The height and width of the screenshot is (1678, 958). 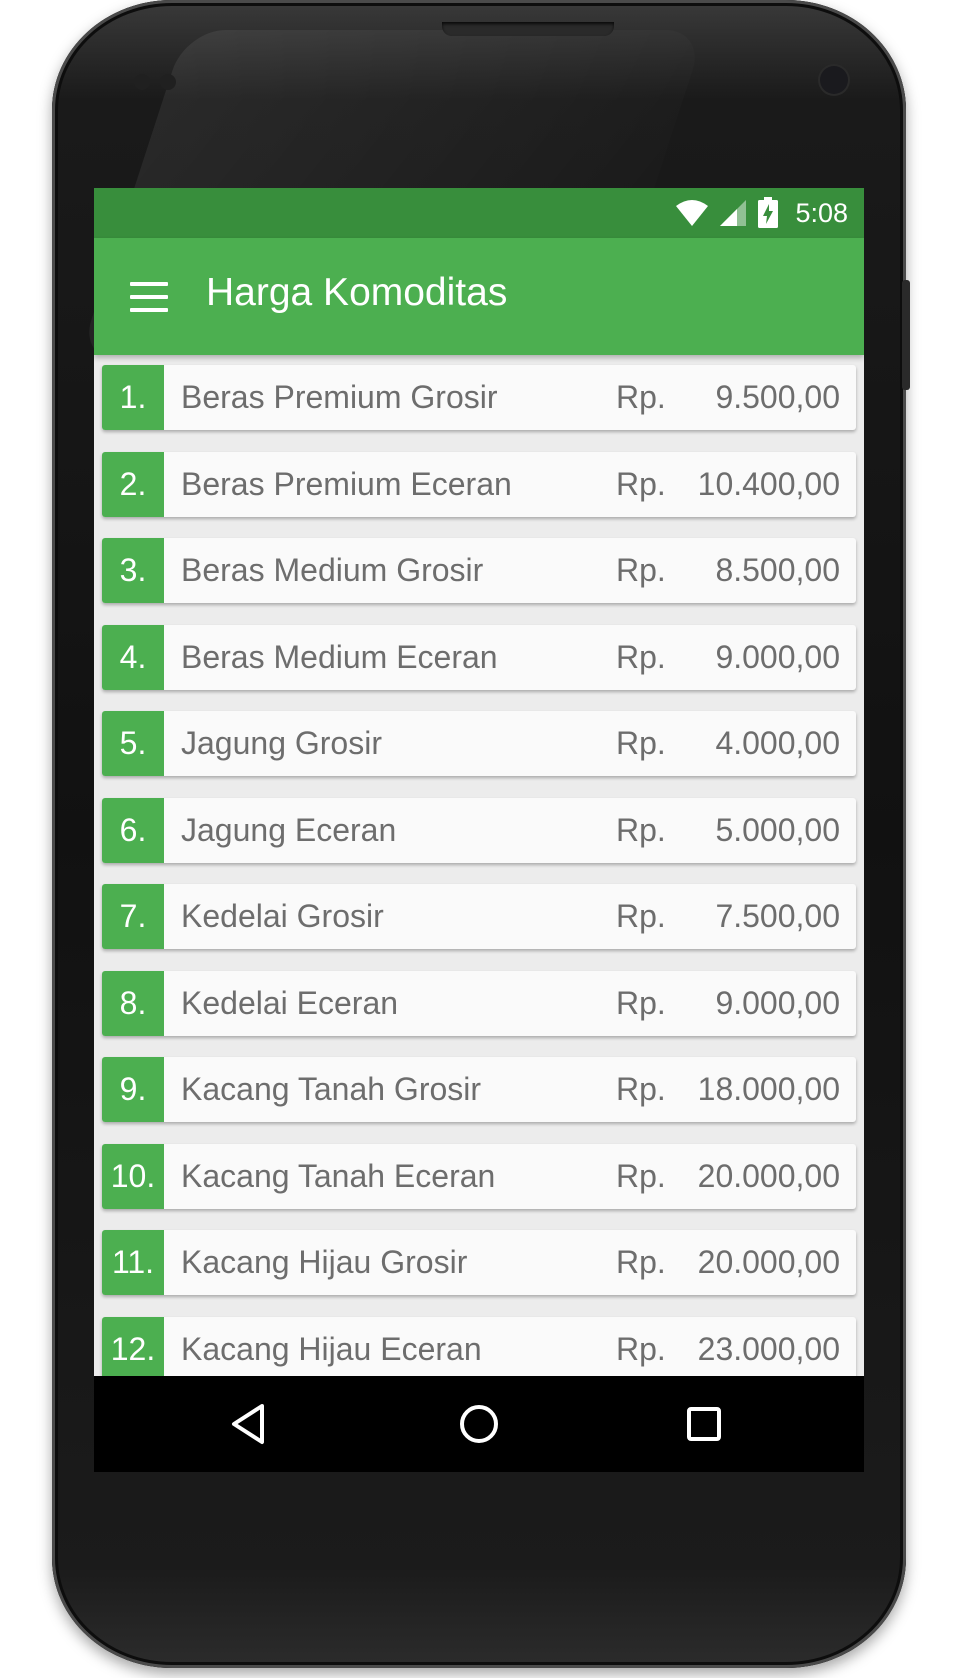 What do you see at coordinates (821, 212) in the screenshot?
I see `status-time: 5:08` at bounding box center [821, 212].